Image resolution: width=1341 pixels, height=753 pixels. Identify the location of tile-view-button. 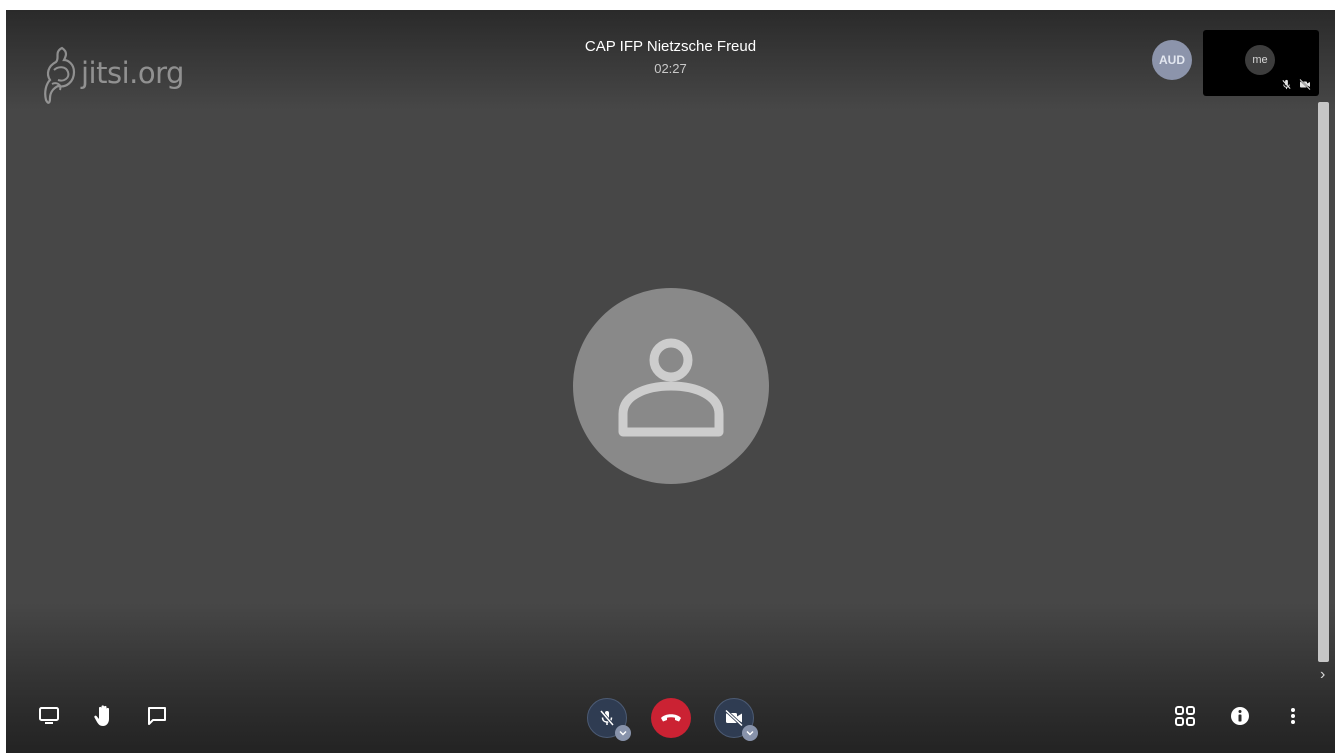
(1185, 716).